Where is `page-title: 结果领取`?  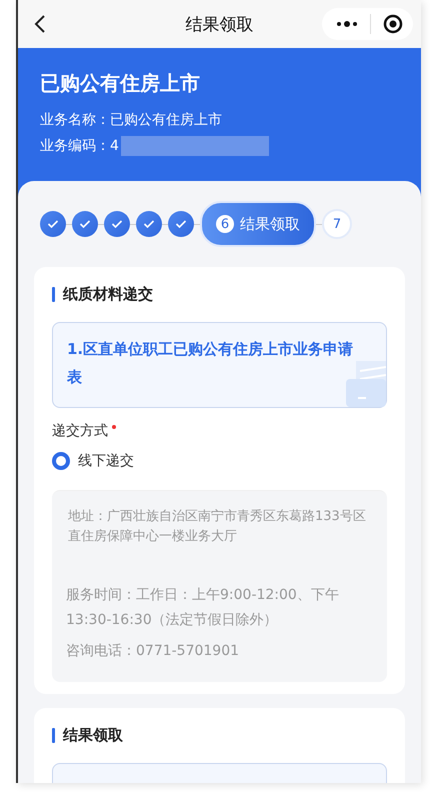
page-title: 结果领取 is located at coordinates (220, 25).